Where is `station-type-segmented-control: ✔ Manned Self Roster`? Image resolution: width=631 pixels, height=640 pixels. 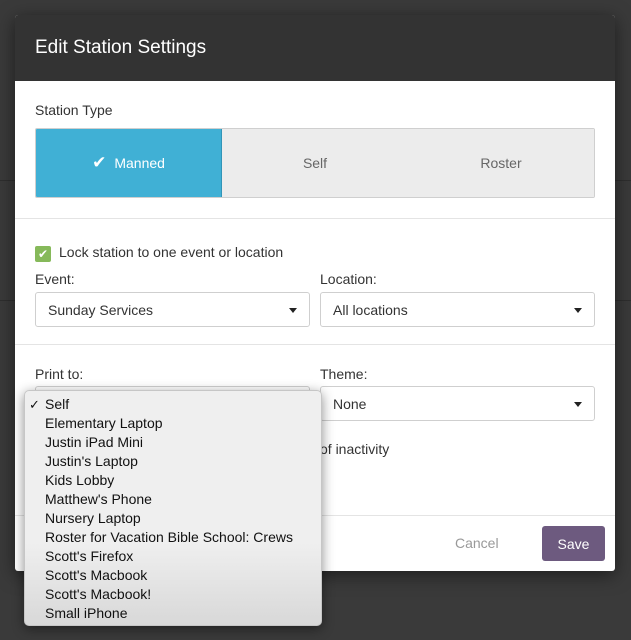 station-type-segmented-control: ✔ Manned Self Roster is located at coordinates (315, 163).